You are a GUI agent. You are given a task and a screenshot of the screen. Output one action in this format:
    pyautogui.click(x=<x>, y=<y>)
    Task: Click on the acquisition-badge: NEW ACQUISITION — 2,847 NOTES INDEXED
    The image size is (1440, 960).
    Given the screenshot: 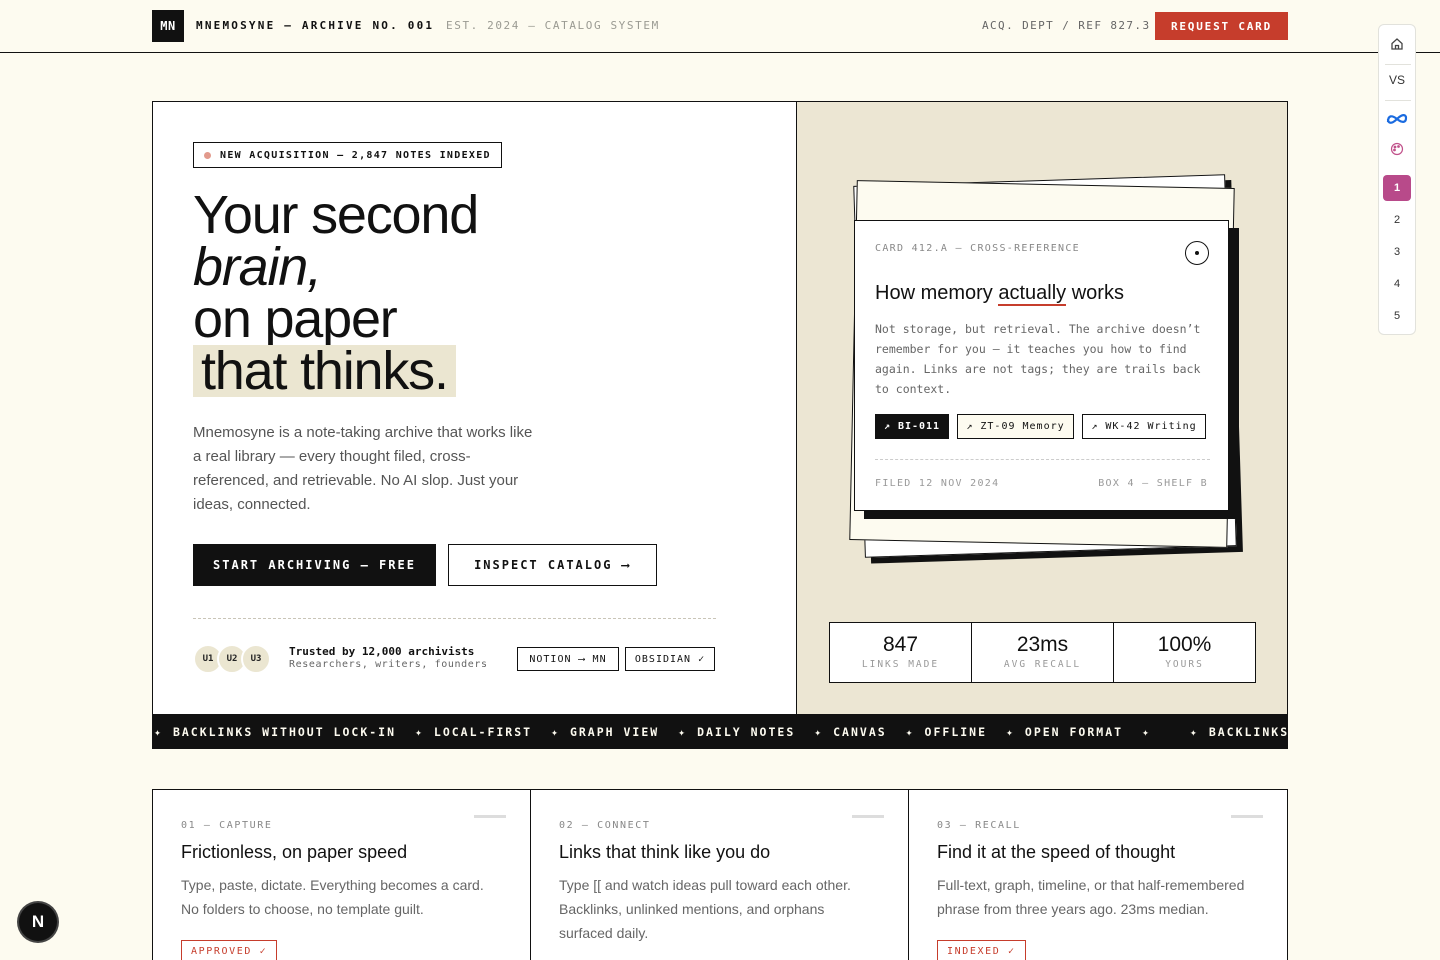 What is the action you would take?
    pyautogui.click(x=347, y=155)
    